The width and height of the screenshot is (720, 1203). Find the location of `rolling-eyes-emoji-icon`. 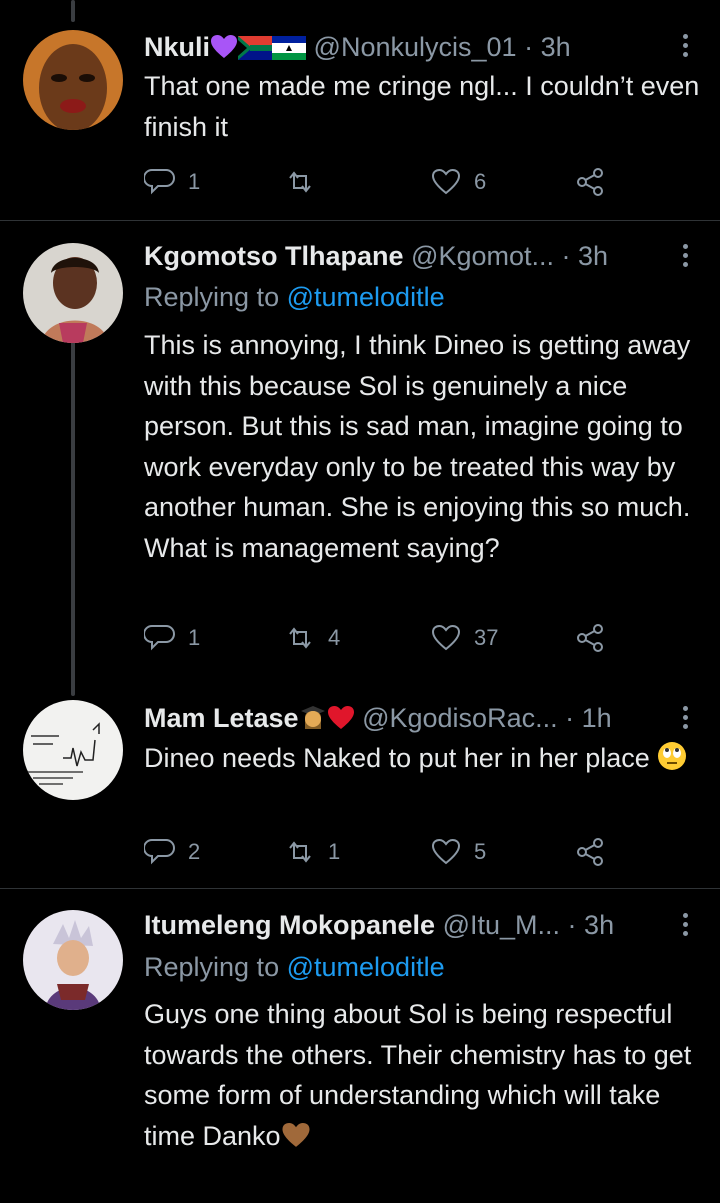

rolling-eyes-emoji-icon is located at coordinates (672, 762).